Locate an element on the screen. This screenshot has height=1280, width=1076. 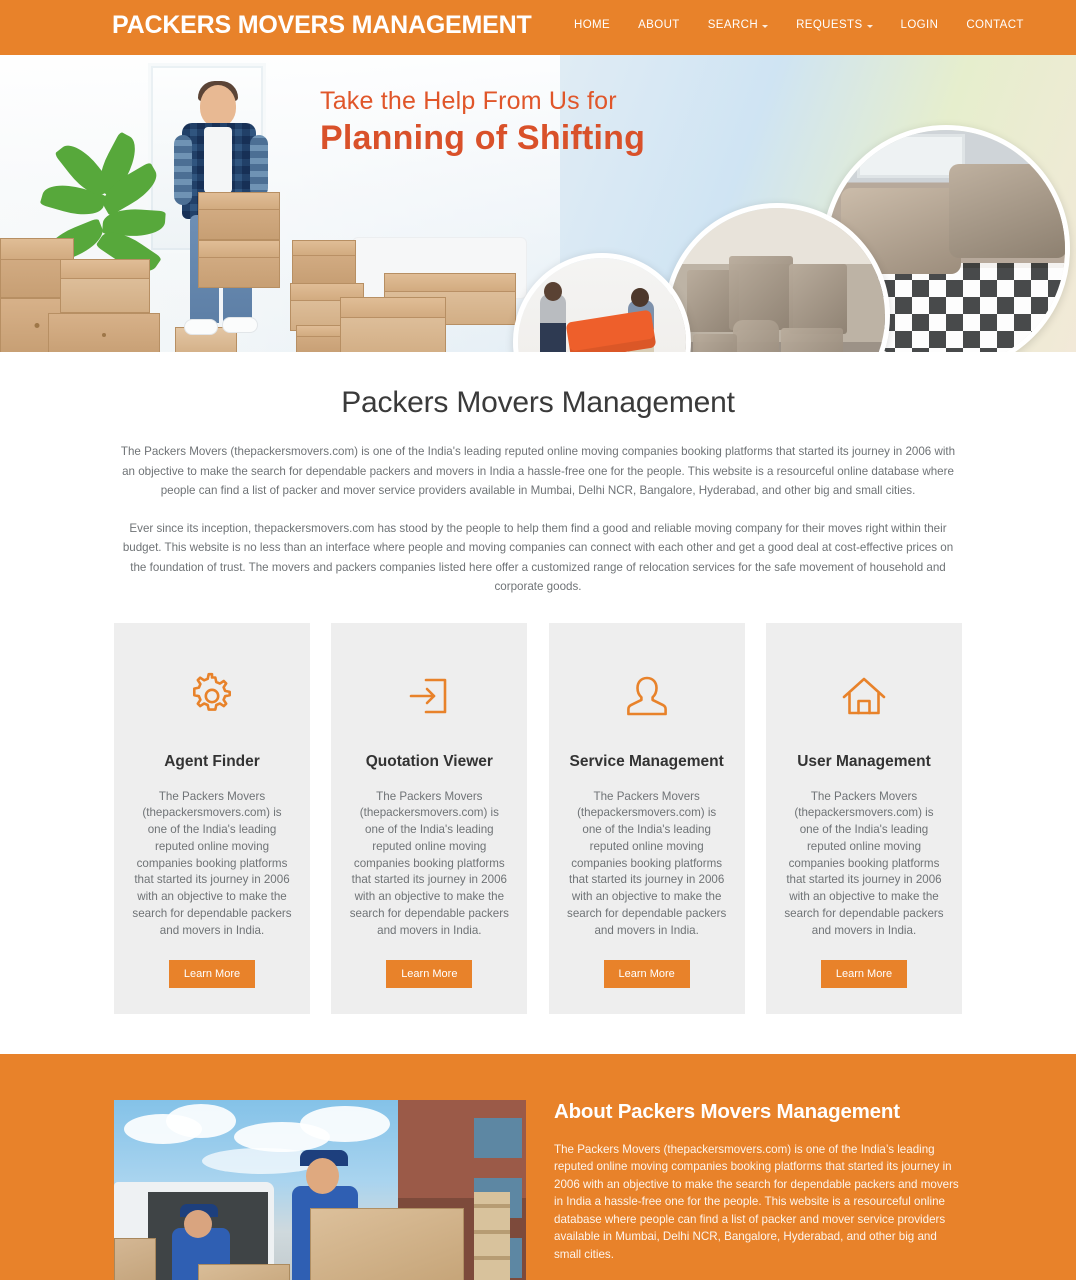
nav-item-search: SEARCH is located at coordinates (738, 25).